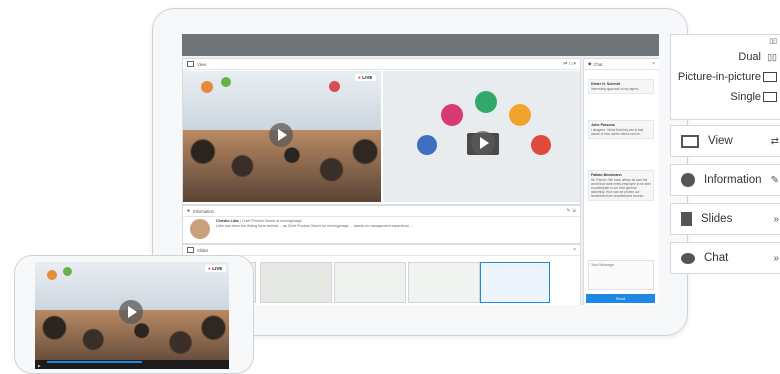  What do you see at coordinates (775, 141) in the screenshot?
I see `swap-icon: ⇄` at bounding box center [775, 141].